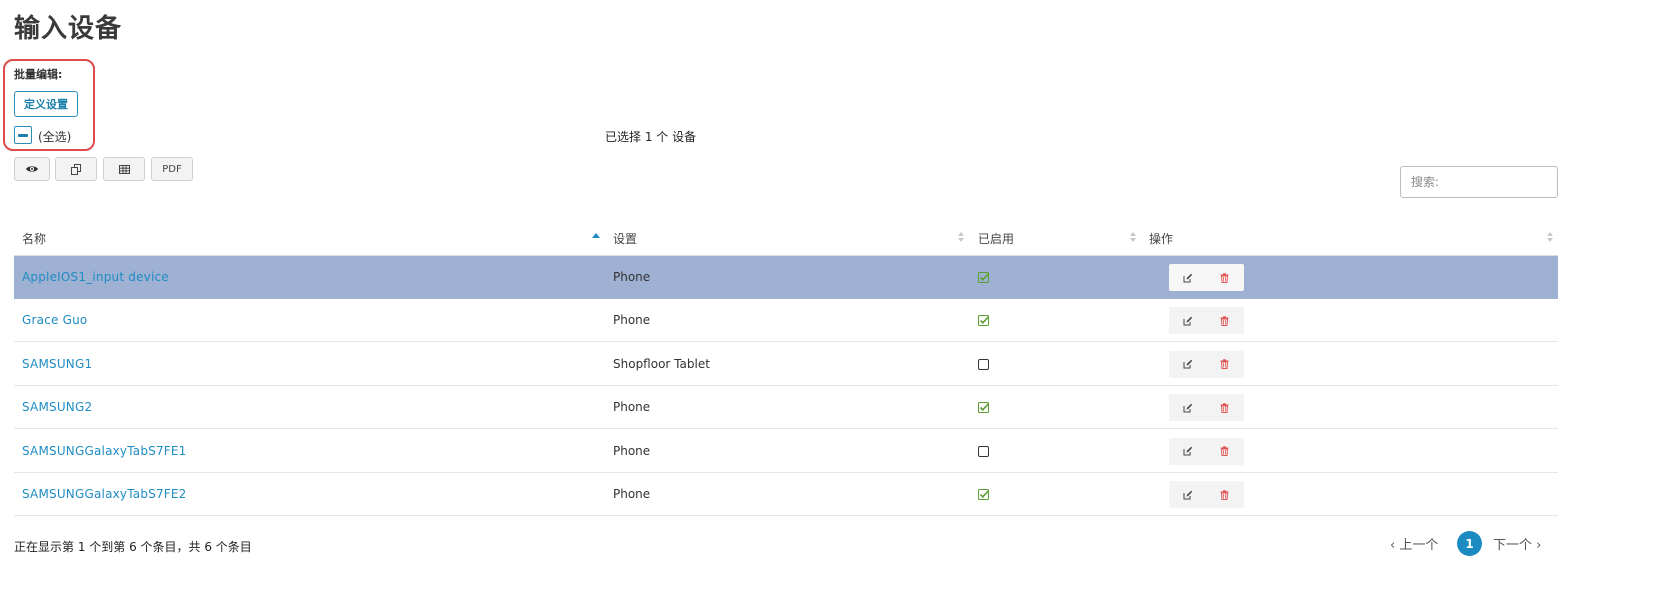 The height and width of the screenshot is (599, 1663). Describe the element at coordinates (996, 238) in the screenshot. I see `column-header-enabled: 已启用` at that location.